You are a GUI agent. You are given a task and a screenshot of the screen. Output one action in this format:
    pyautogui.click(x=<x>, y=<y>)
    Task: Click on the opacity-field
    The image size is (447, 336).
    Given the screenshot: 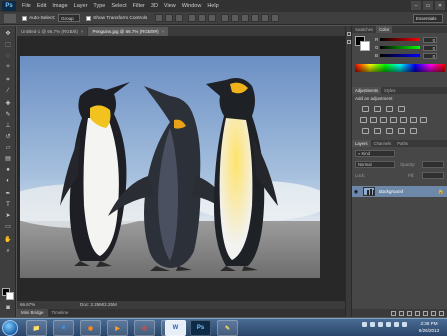 What is the action you would take?
    pyautogui.click(x=433, y=164)
    